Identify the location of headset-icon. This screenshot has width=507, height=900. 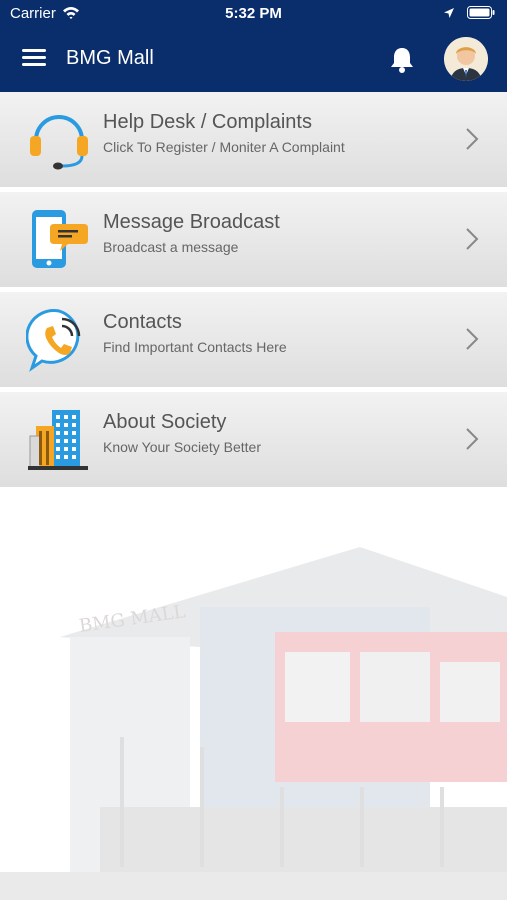
(59, 142).